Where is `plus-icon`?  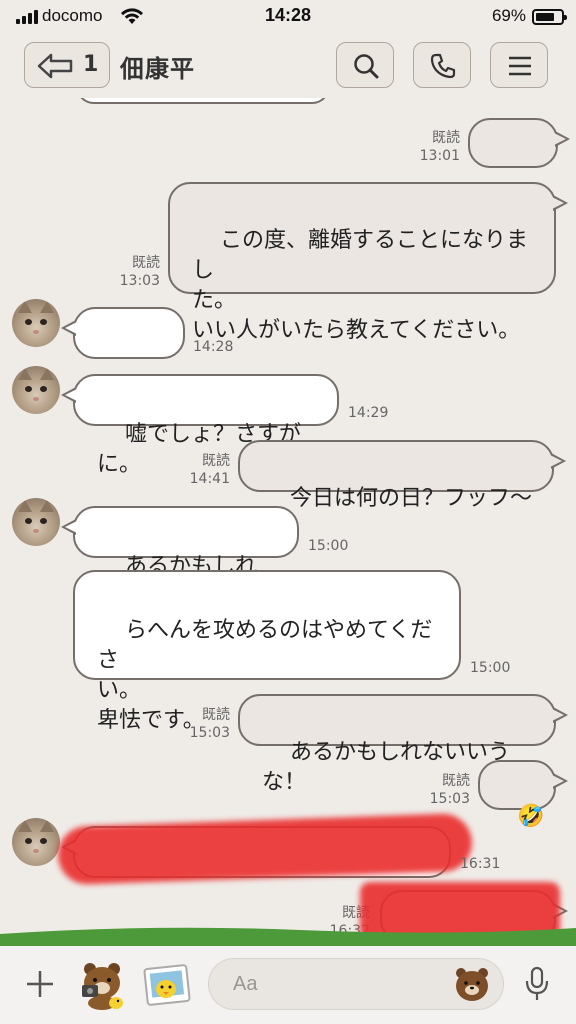
plus-icon is located at coordinates (40, 984).